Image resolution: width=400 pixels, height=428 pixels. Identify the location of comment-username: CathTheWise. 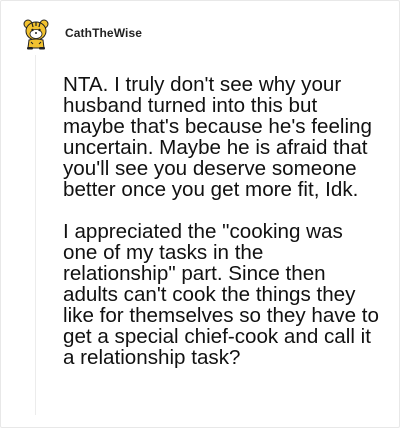
(103, 33).